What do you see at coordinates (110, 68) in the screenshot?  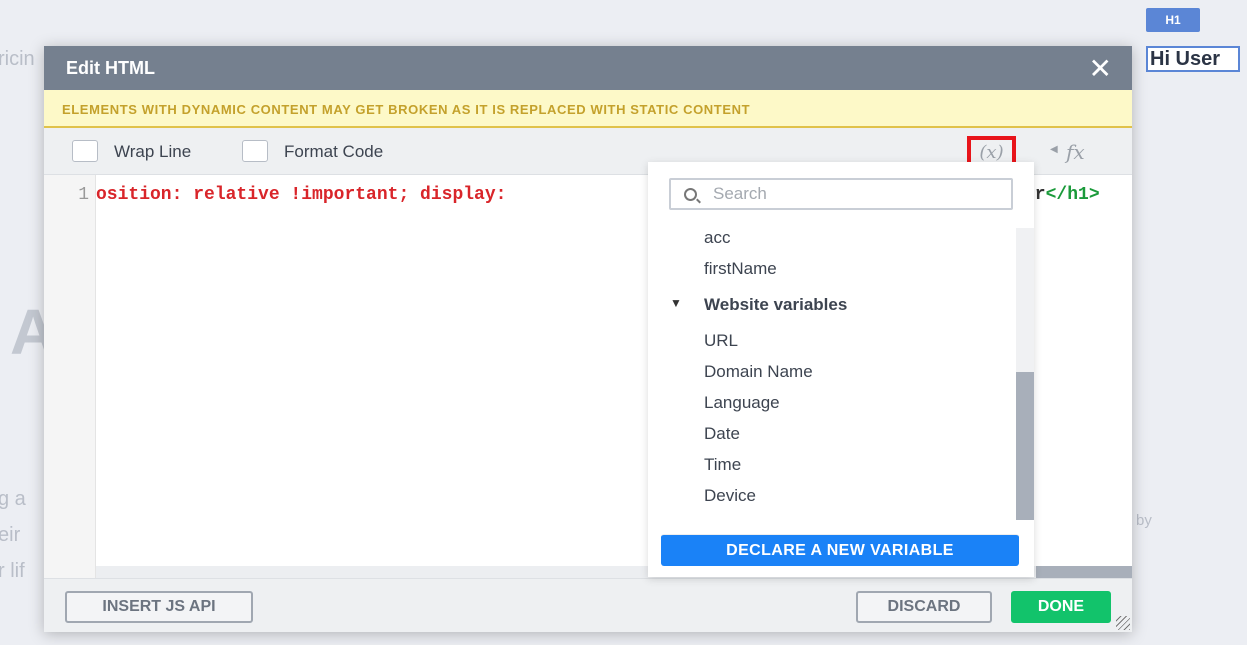 I see `modal-title: Edit HTML` at bounding box center [110, 68].